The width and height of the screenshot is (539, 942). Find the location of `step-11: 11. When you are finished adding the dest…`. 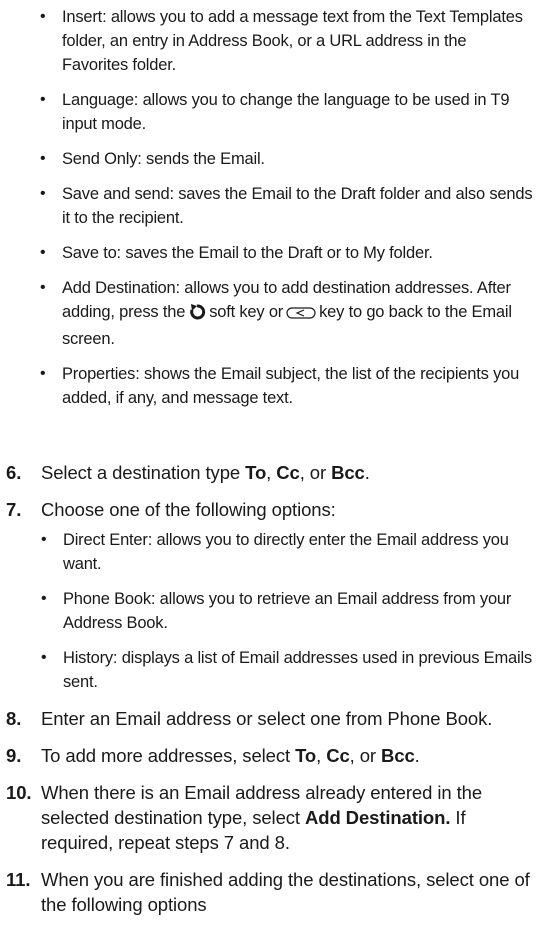

step-11: 11. When you are finished adding the dest… is located at coordinates (268, 892).